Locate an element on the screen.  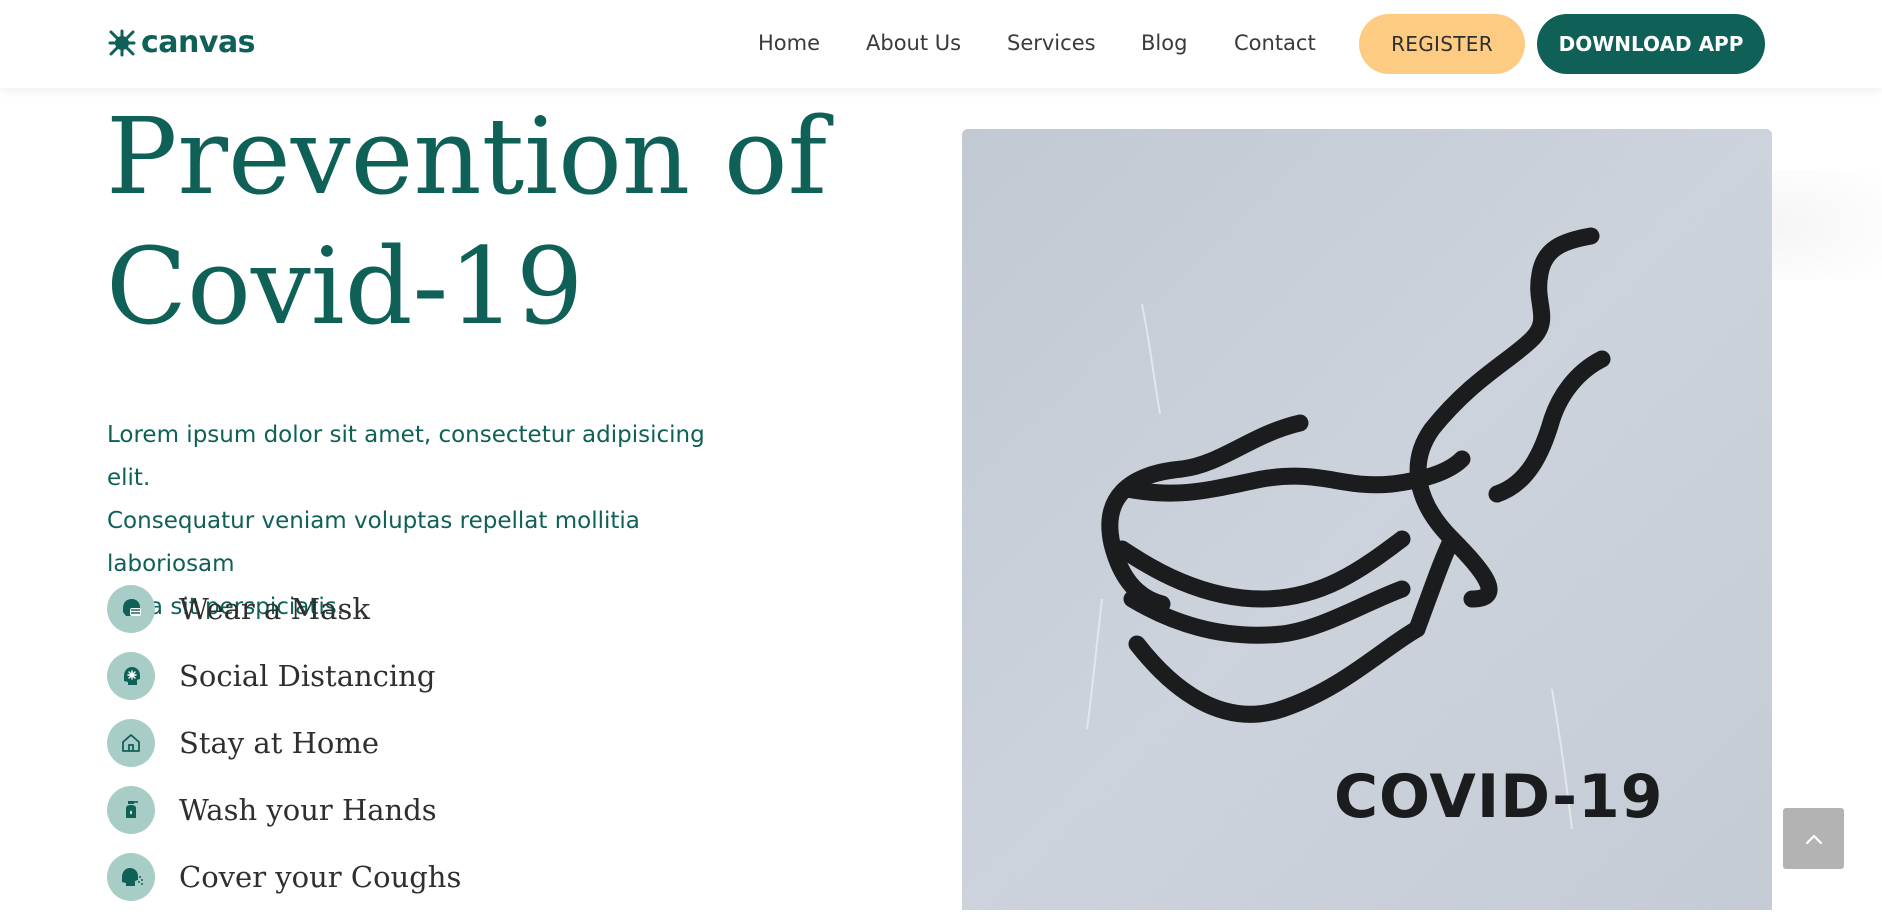
title-line-1: Prevention of is located at coordinates (466, 156).